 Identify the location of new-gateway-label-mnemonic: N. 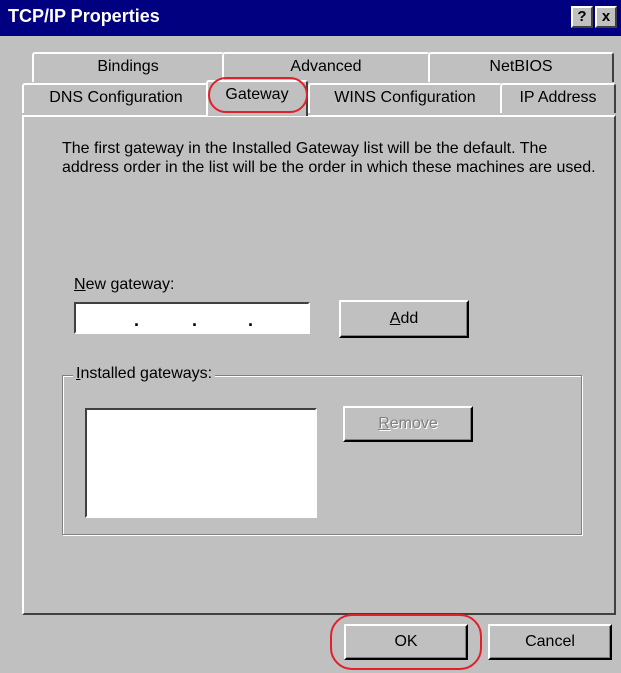
(80, 284).